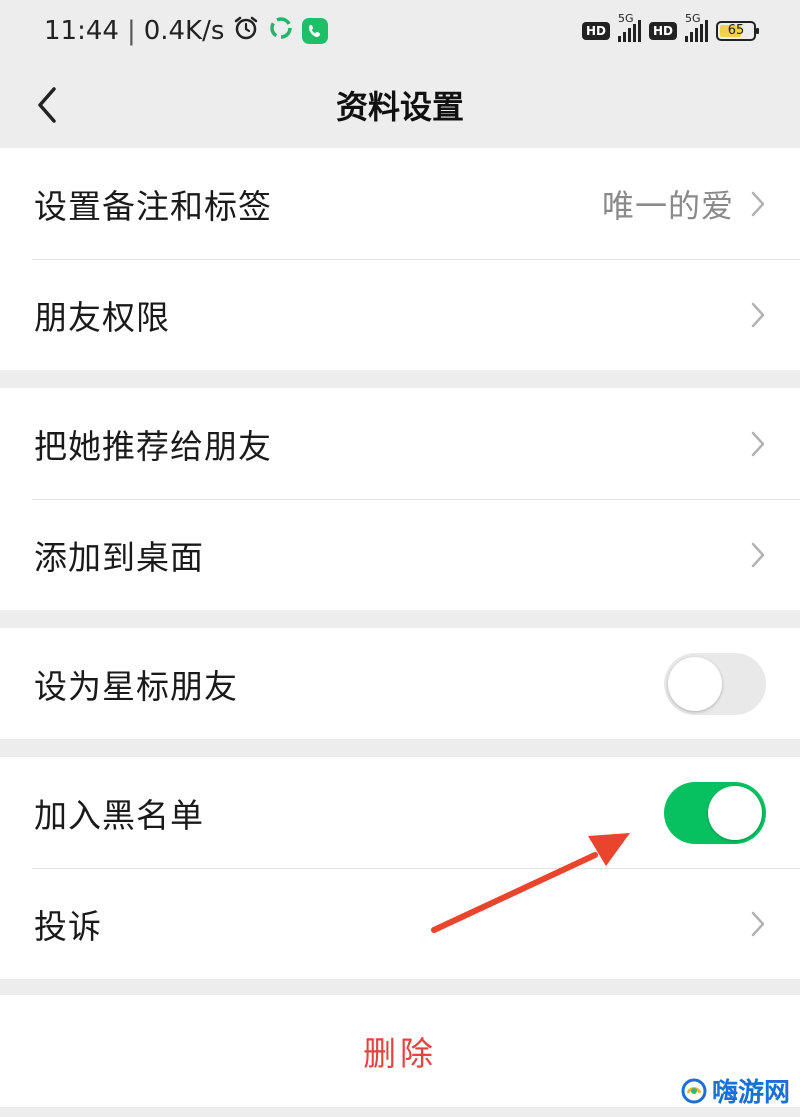  I want to click on alarm-icon, so click(246, 31).